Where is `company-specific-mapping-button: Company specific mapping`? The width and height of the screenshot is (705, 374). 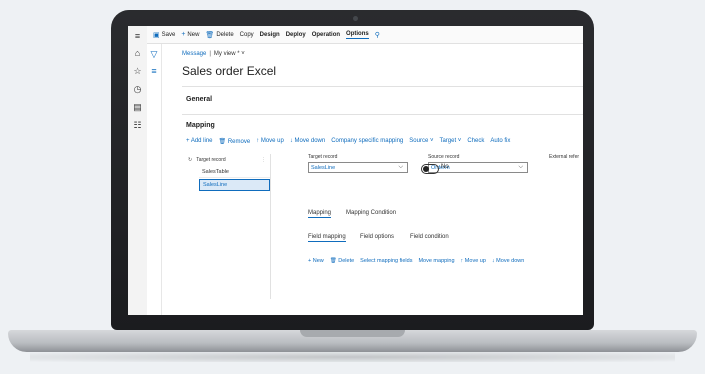
company-specific-mapping-button: Company specific mapping is located at coordinates (367, 141).